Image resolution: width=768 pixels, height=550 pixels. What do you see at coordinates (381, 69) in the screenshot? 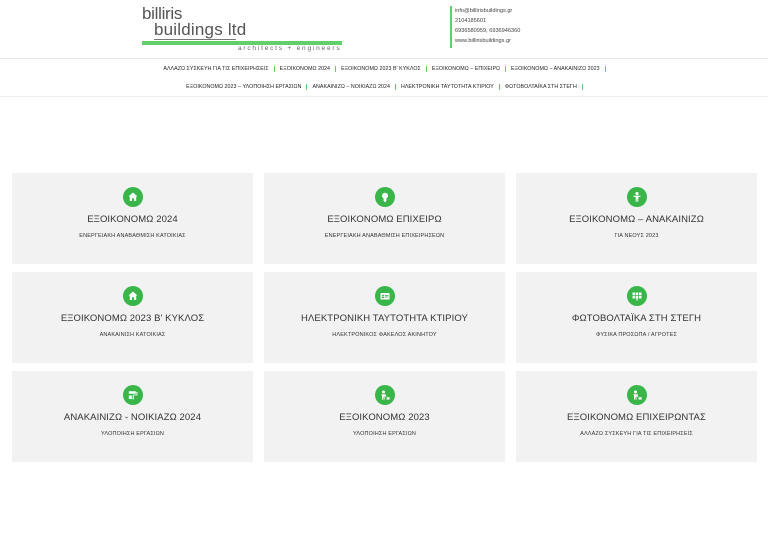
I see `nav-item-exoikonomo-2023-b: ΕΞΟΙΚΟΝΟΜΩ 2023 Β' ΚΥΚΛΟΣ` at bounding box center [381, 69].